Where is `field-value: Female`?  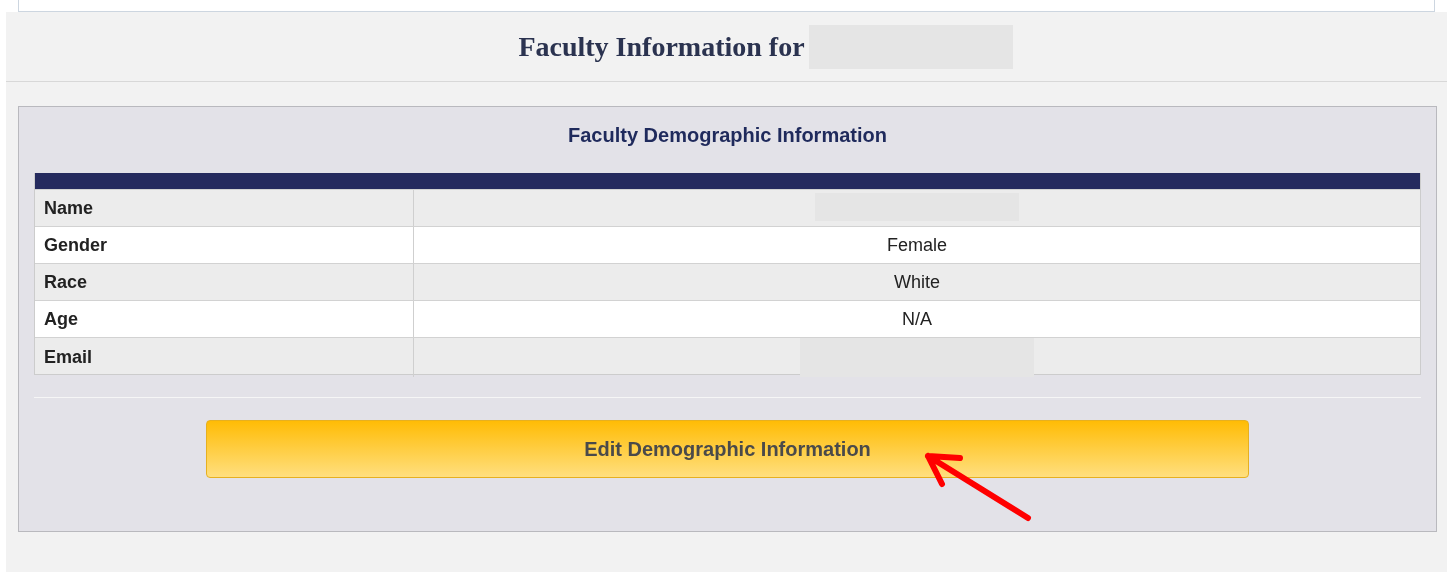 field-value: Female is located at coordinates (917, 245).